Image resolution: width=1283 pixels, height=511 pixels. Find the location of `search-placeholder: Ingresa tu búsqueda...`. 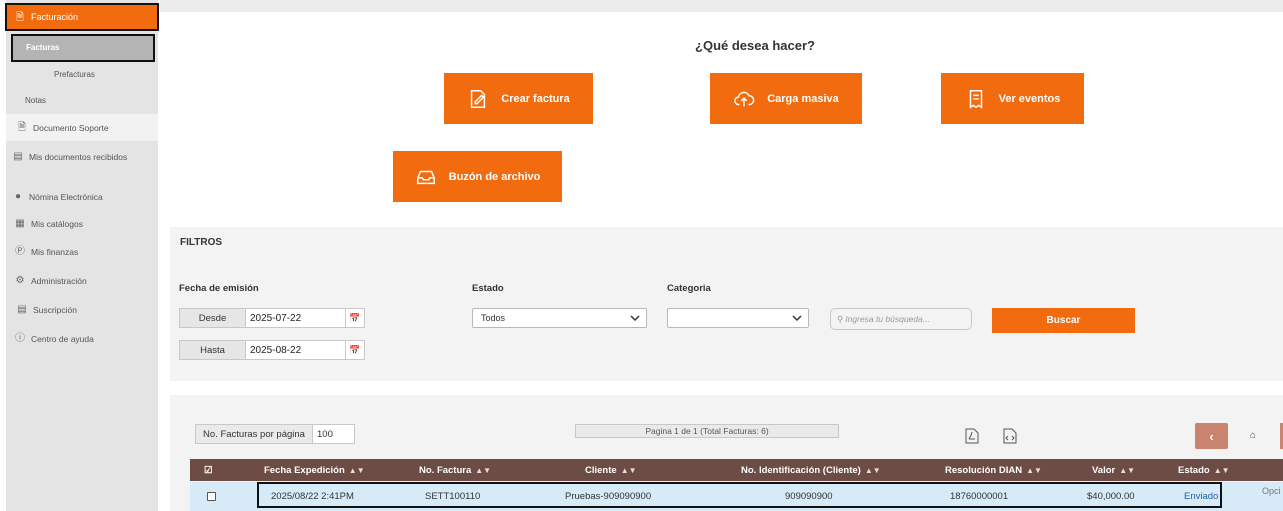

search-placeholder: Ingresa tu búsqueda... is located at coordinates (887, 319).